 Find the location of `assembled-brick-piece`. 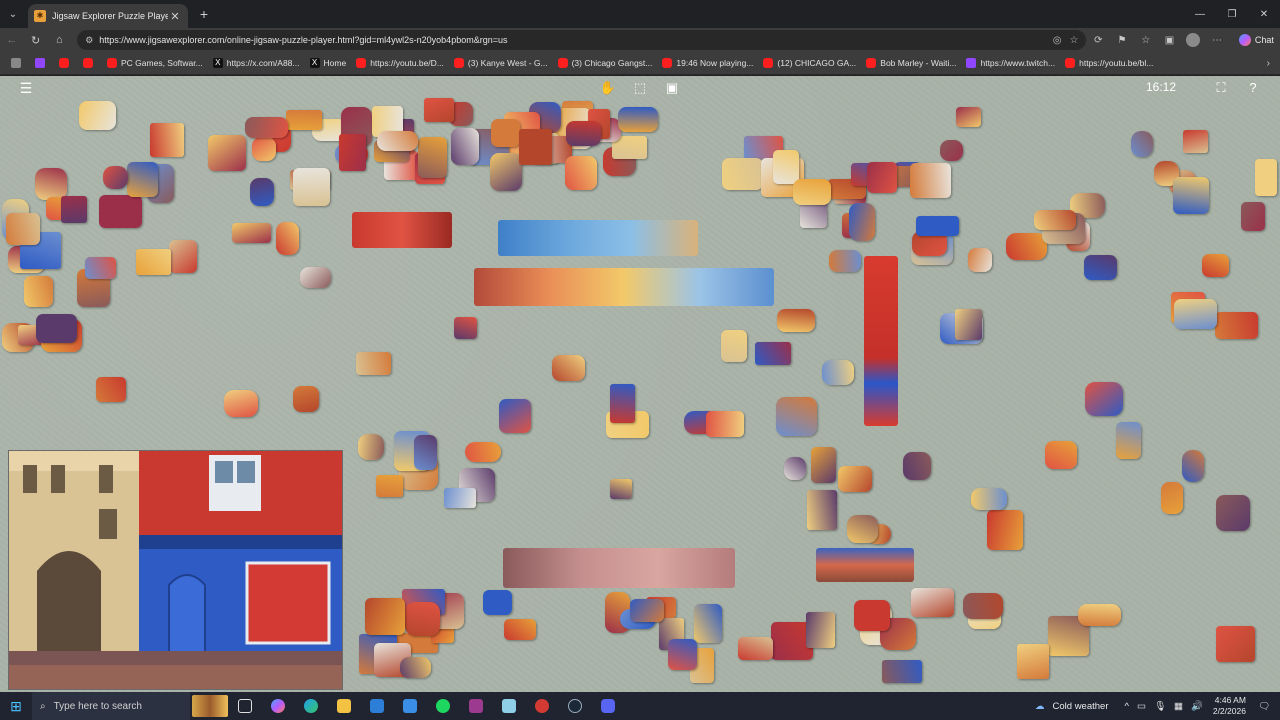

assembled-brick-piece is located at coordinates (402, 230).